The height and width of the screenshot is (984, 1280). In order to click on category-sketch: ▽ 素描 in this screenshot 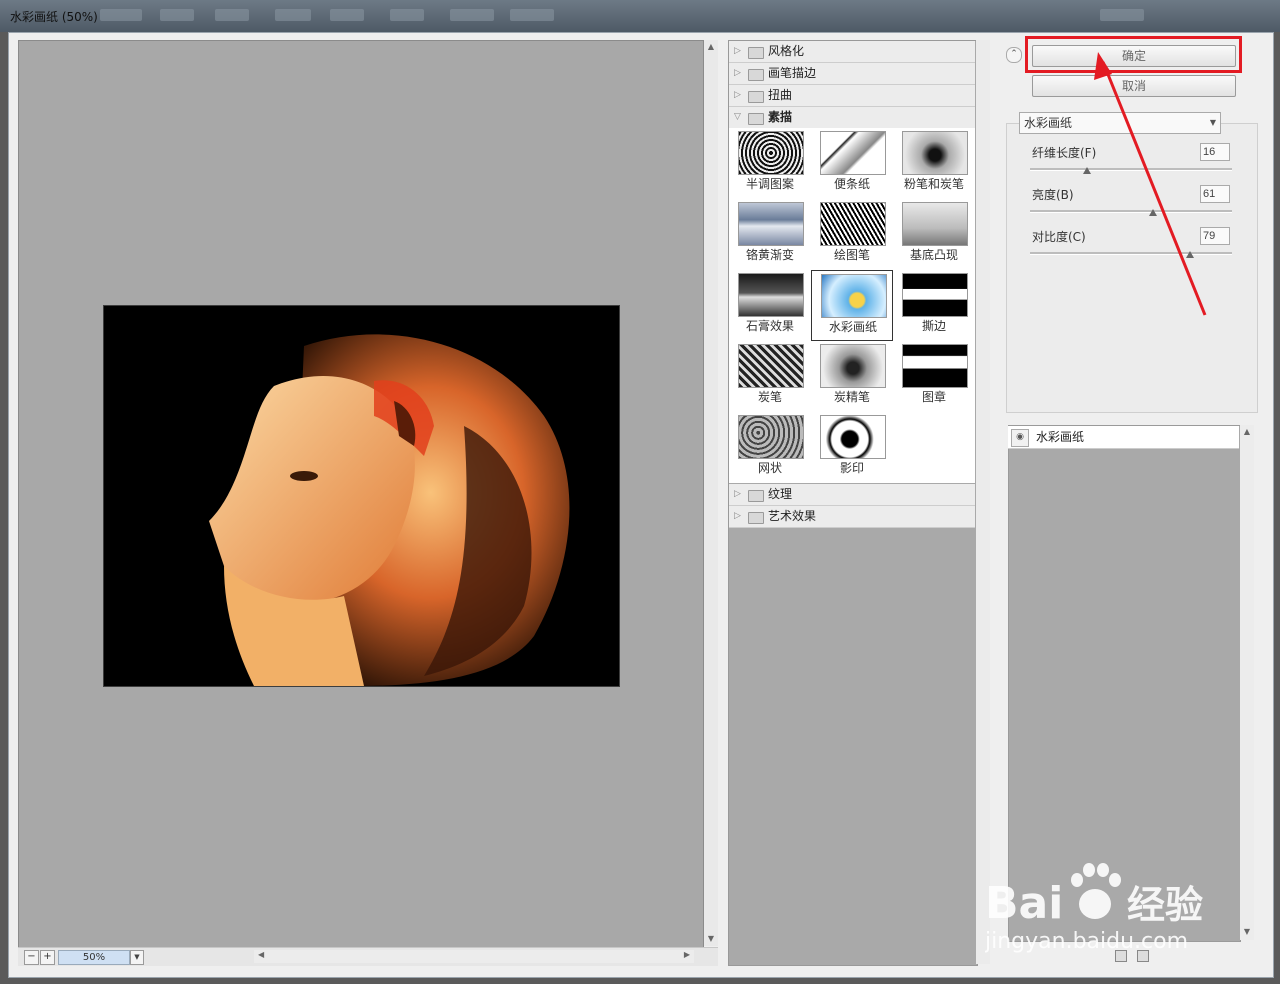, I will do `click(852, 118)`.